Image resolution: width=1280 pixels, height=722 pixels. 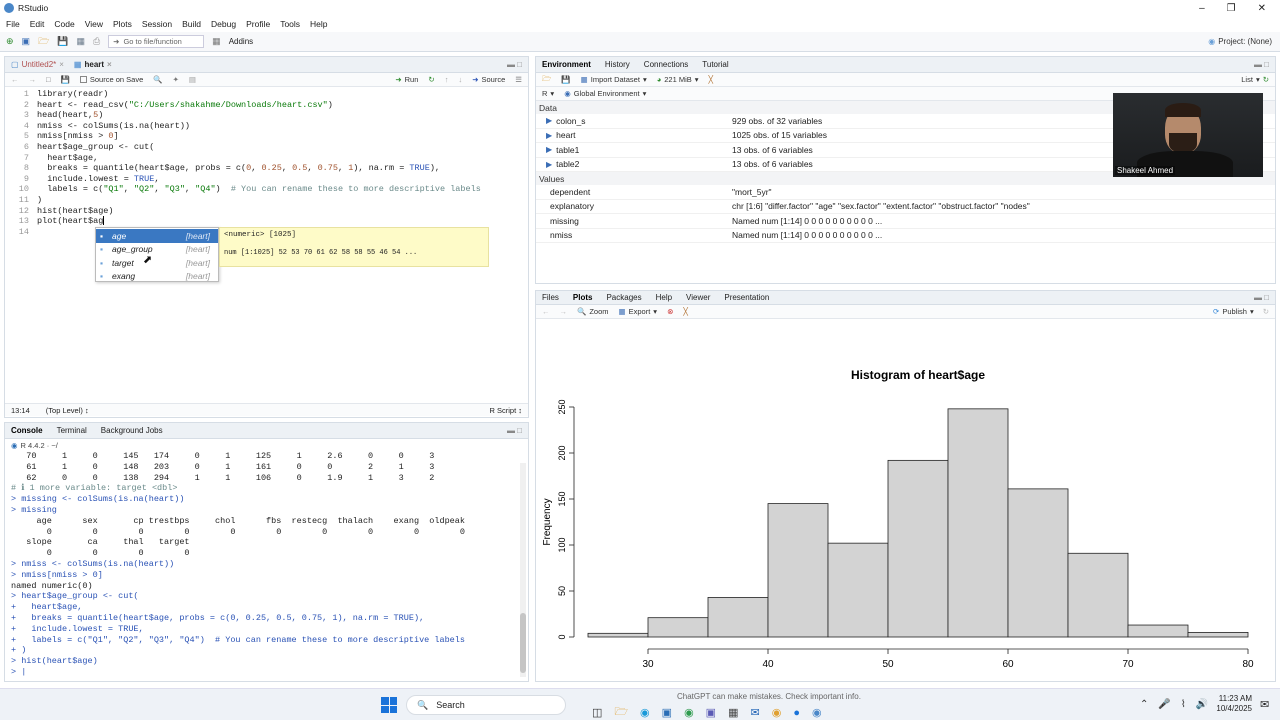 What do you see at coordinates (796, 713) in the screenshot?
I see `app-icon: ●` at bounding box center [796, 713].